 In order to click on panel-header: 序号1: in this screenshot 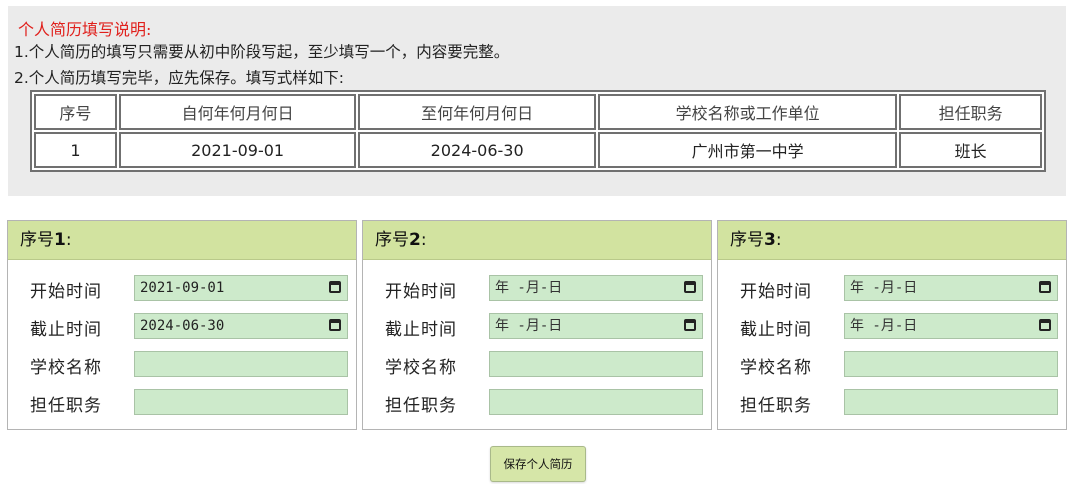, I will do `click(182, 240)`.